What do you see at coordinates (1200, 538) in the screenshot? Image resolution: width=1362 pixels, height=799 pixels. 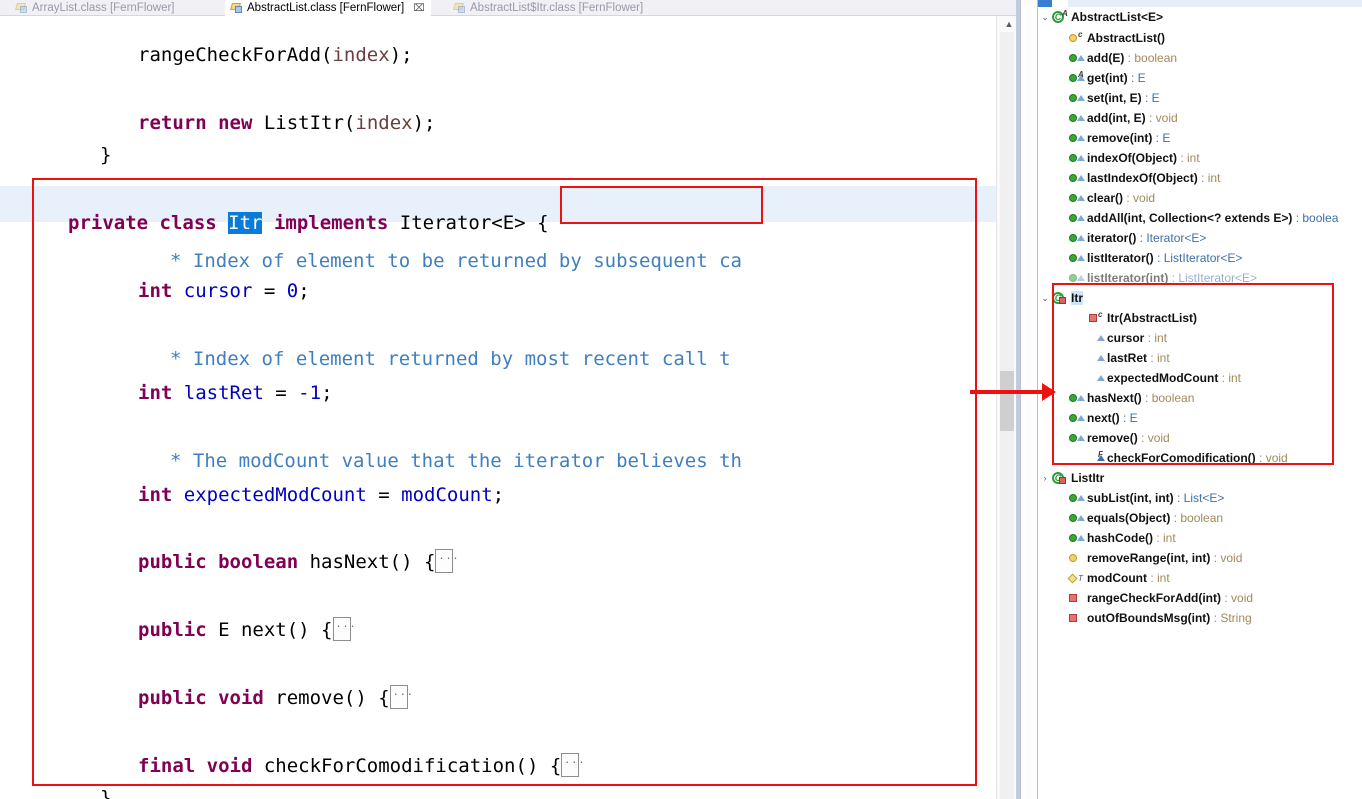 I see `outline-item-hashcode: hashCode() : int` at bounding box center [1200, 538].